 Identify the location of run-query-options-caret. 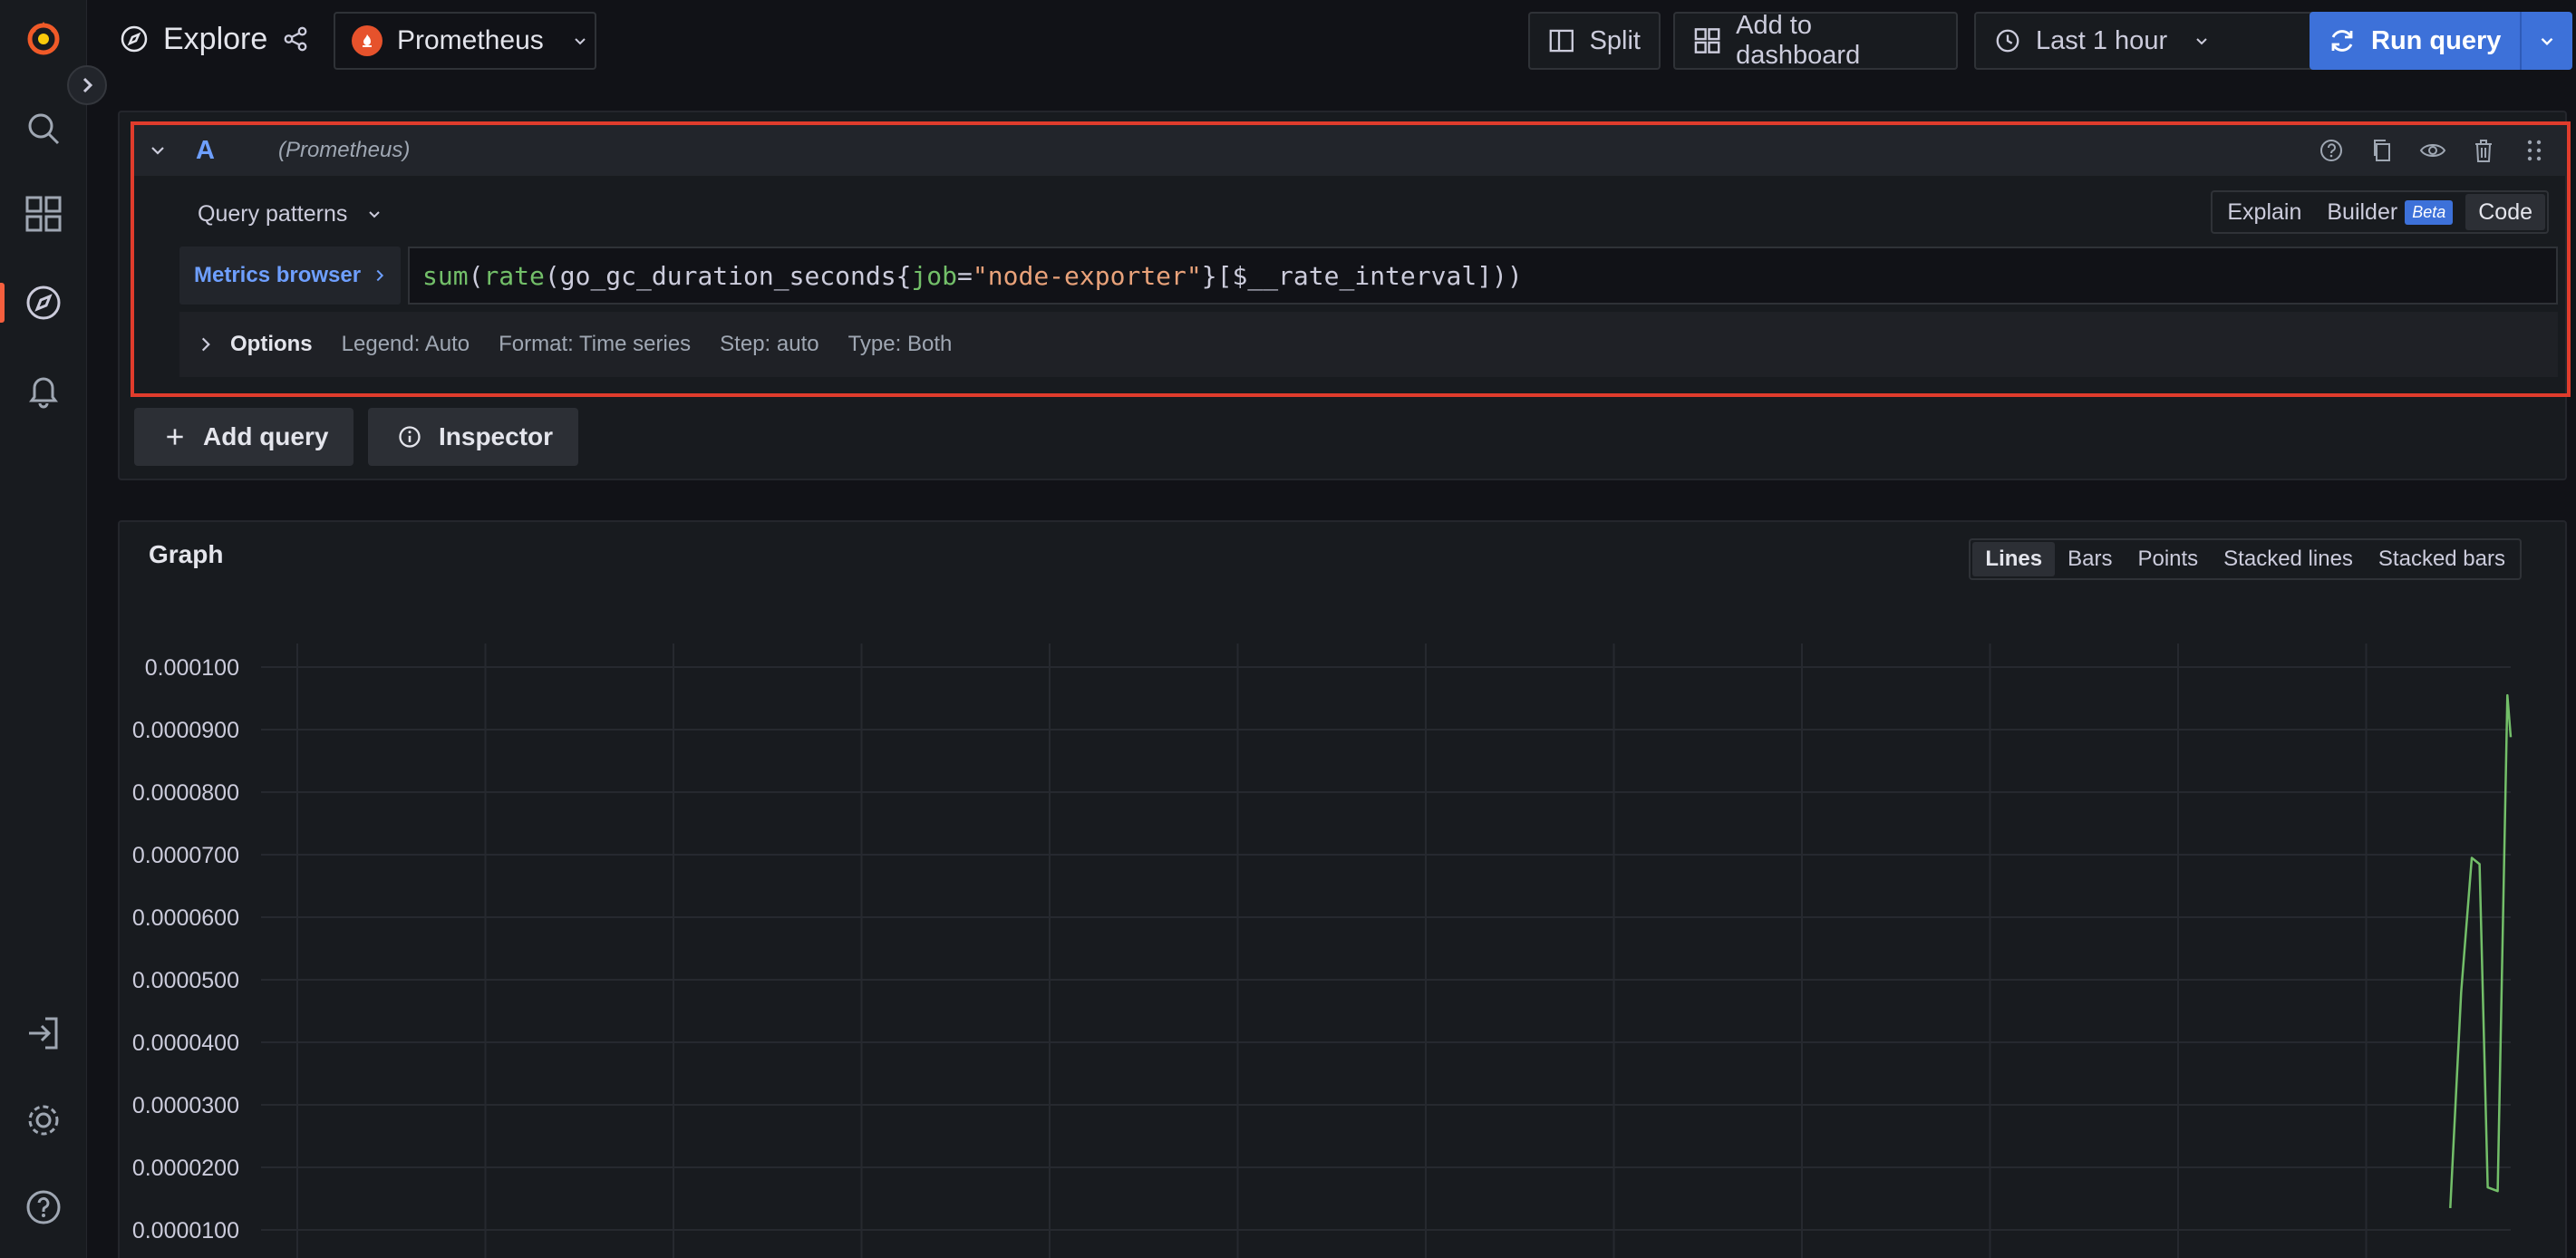
(2546, 41).